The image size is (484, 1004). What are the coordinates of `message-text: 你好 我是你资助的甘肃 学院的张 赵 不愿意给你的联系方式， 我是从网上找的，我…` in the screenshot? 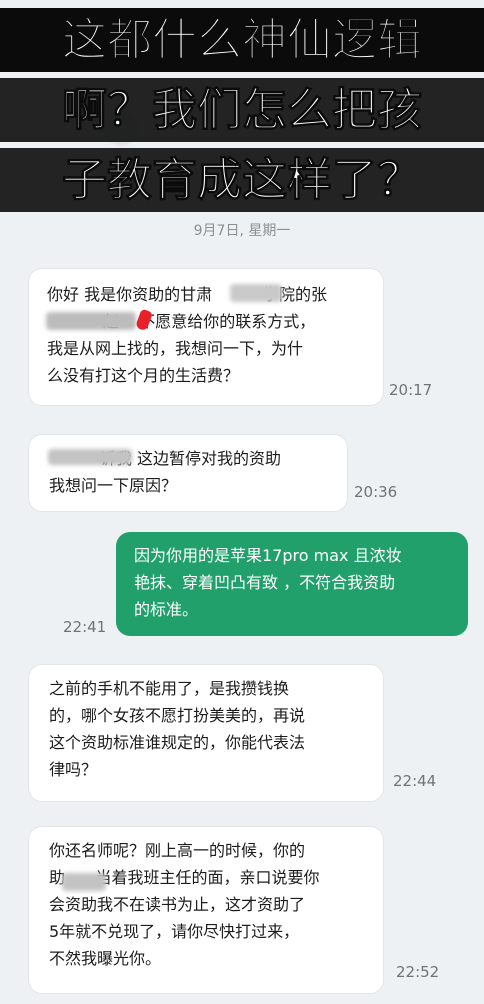 It's located at (187, 335).